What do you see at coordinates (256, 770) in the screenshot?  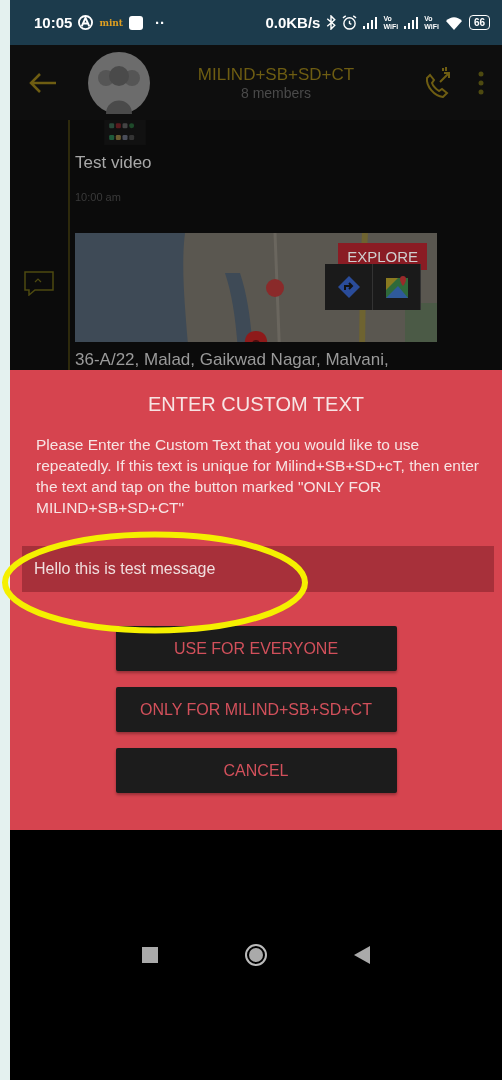 I see `dialog-button: CANCEL` at bounding box center [256, 770].